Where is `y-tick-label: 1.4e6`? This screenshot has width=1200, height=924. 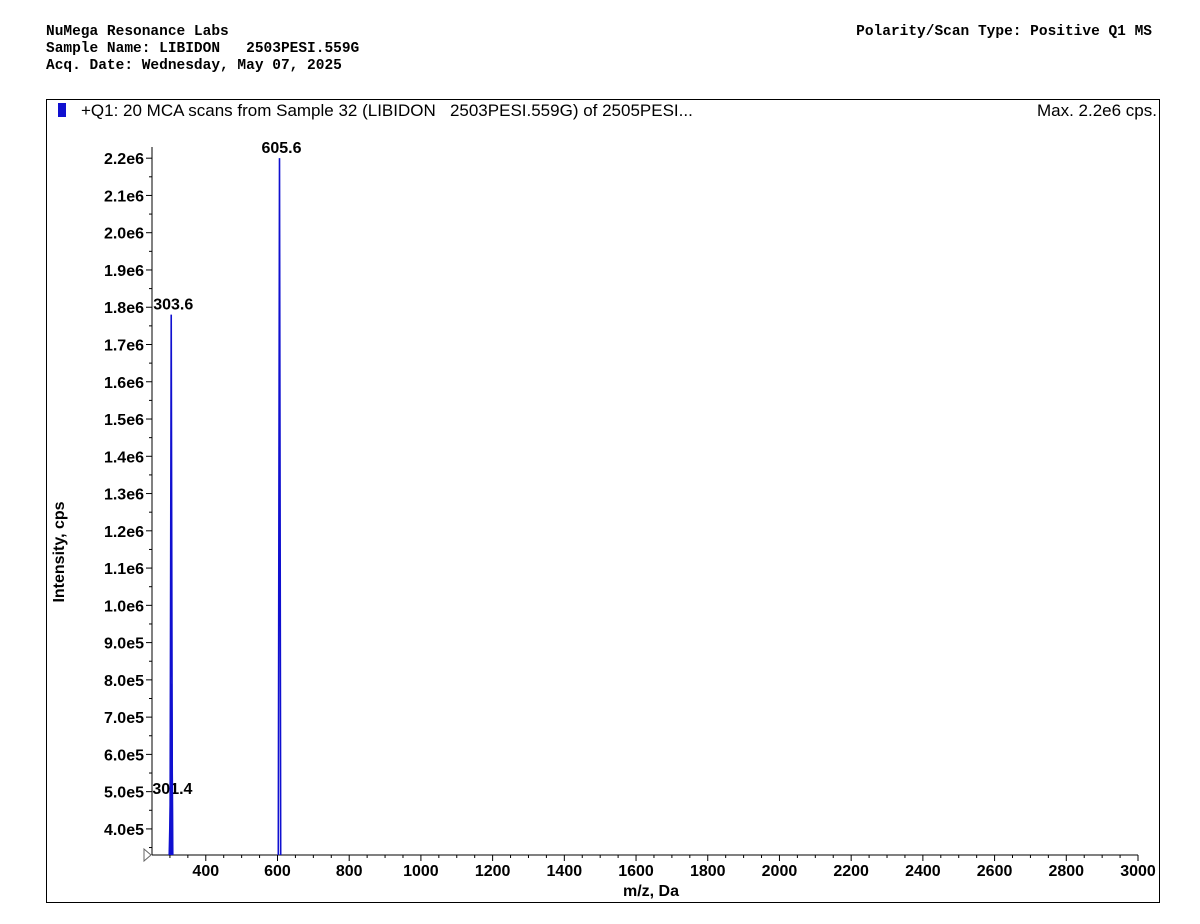
y-tick-label: 1.4e6 is located at coordinates (124, 457).